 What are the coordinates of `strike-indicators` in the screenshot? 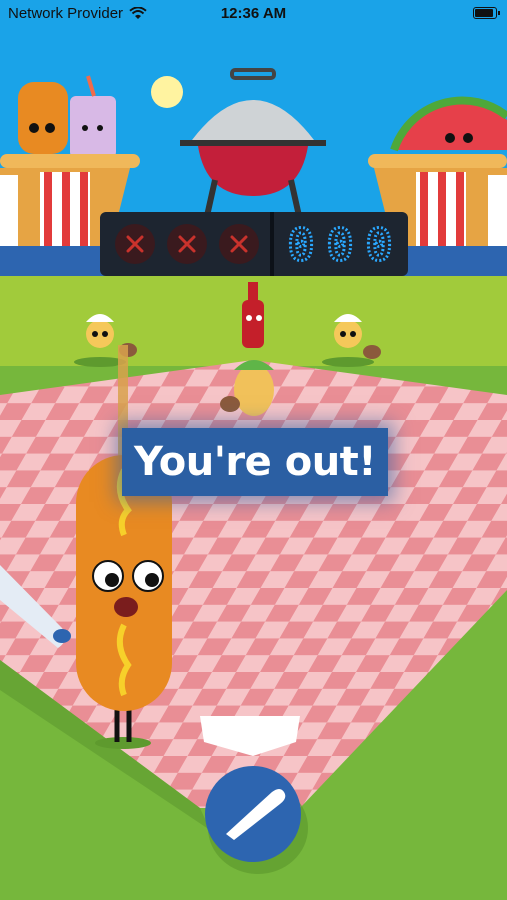 It's located at (187, 244).